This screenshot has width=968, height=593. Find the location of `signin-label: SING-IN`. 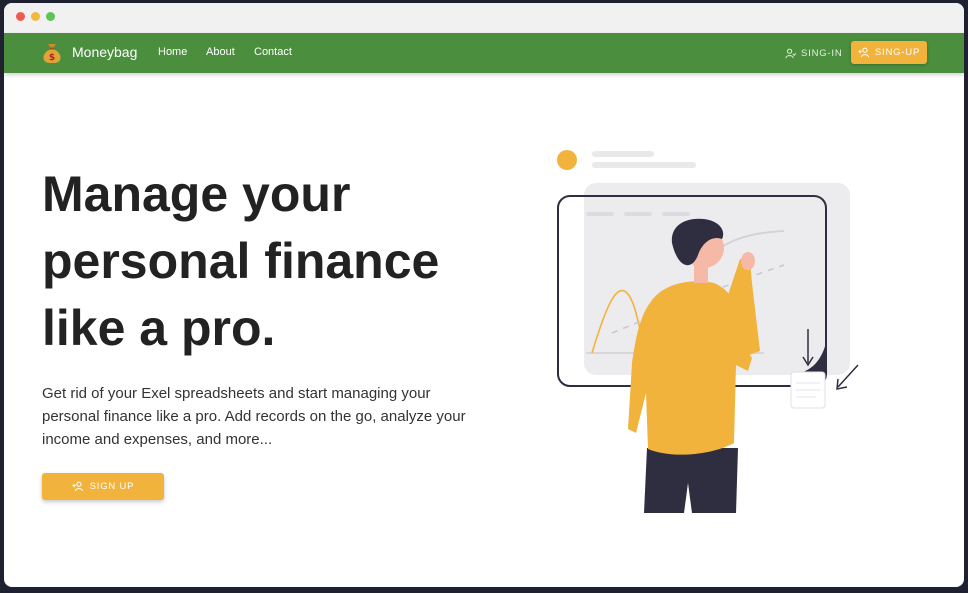

signin-label: SING-IN is located at coordinates (822, 53).